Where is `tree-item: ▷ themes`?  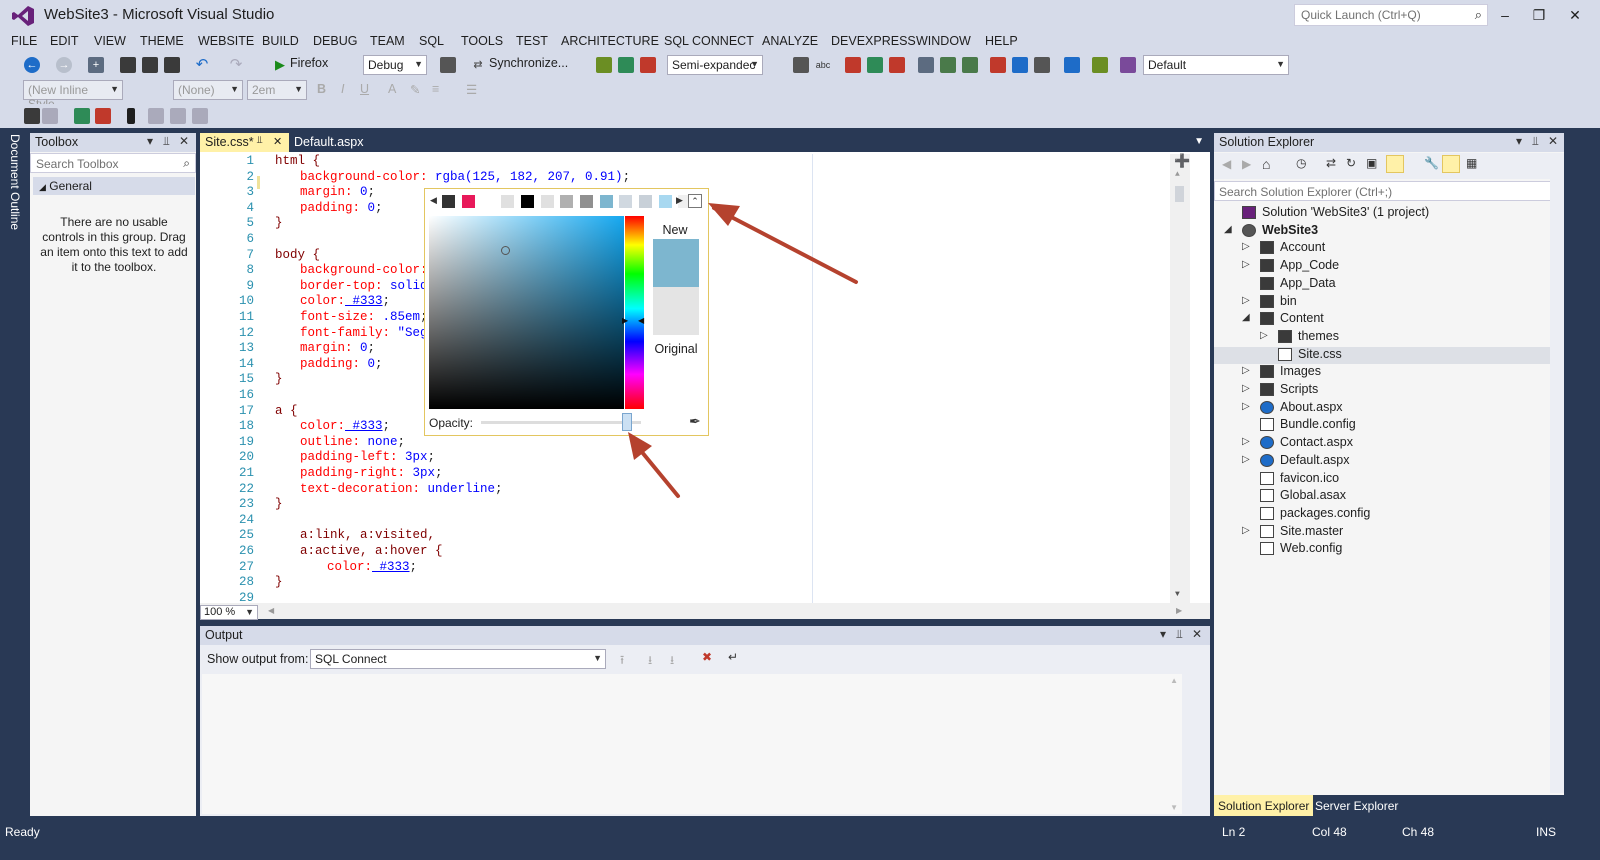
tree-item: ▷ themes is located at coordinates (1382, 337).